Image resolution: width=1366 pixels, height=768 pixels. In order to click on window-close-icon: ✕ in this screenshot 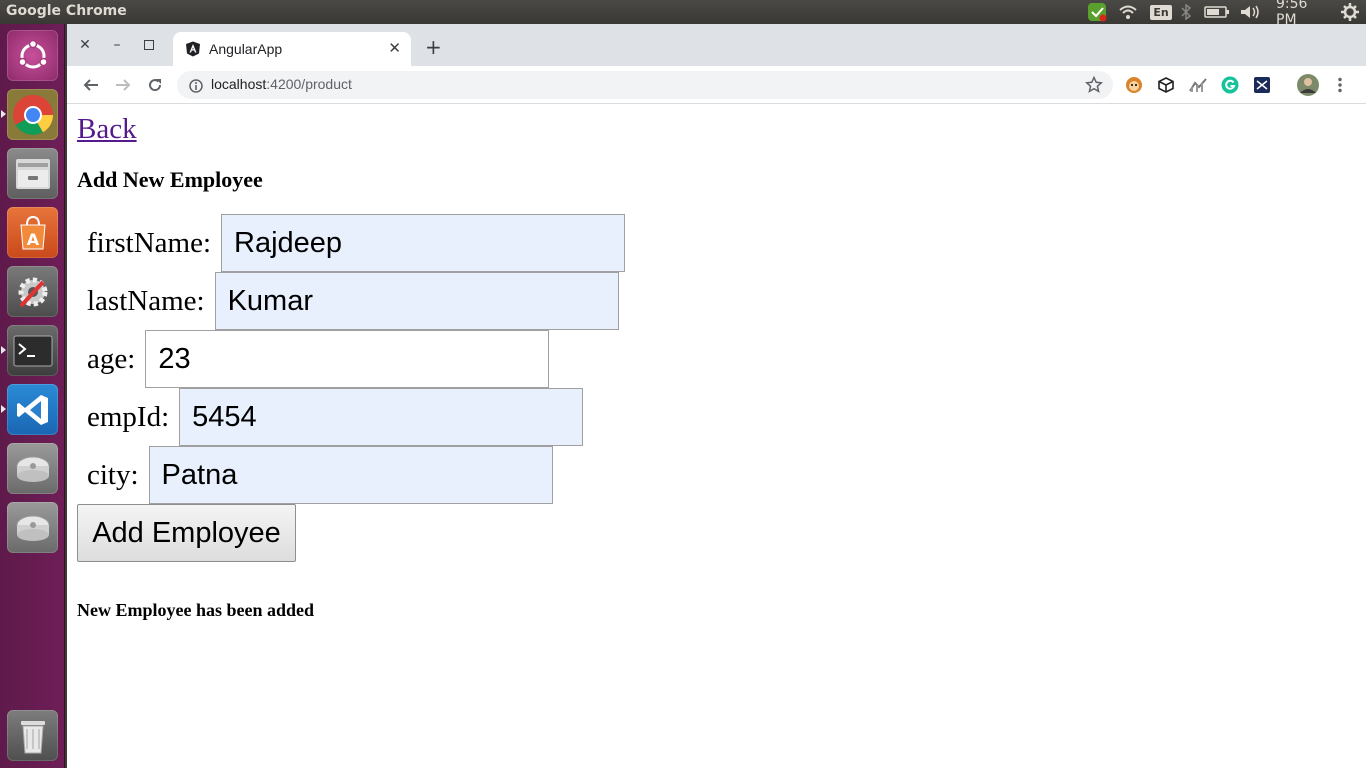, I will do `click(85, 45)`.